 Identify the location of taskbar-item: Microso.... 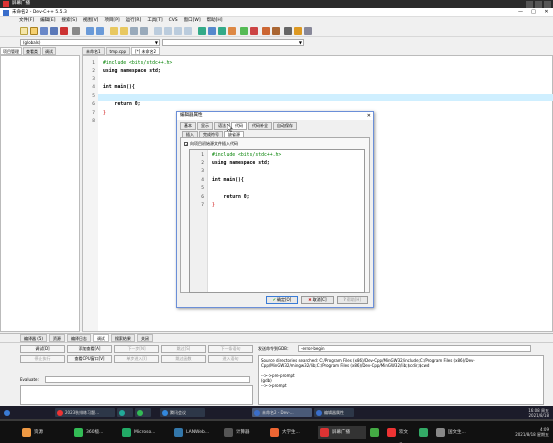
(145, 432).